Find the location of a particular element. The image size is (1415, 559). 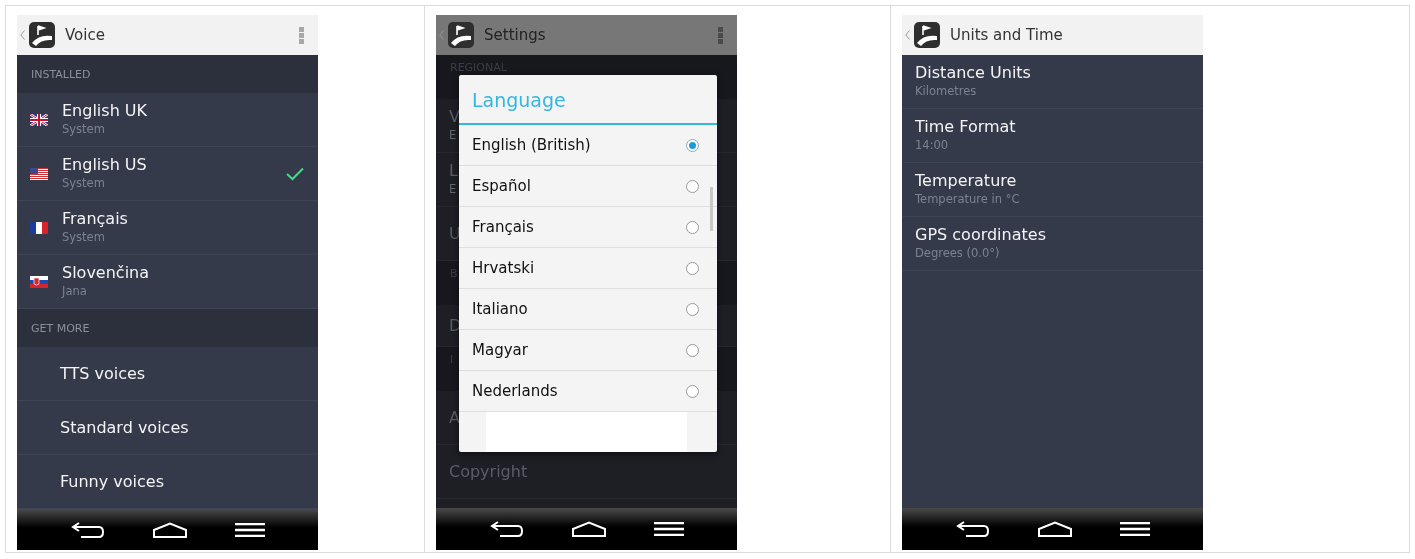

item-subtitle: Temperature in °C is located at coordinates (967, 199).